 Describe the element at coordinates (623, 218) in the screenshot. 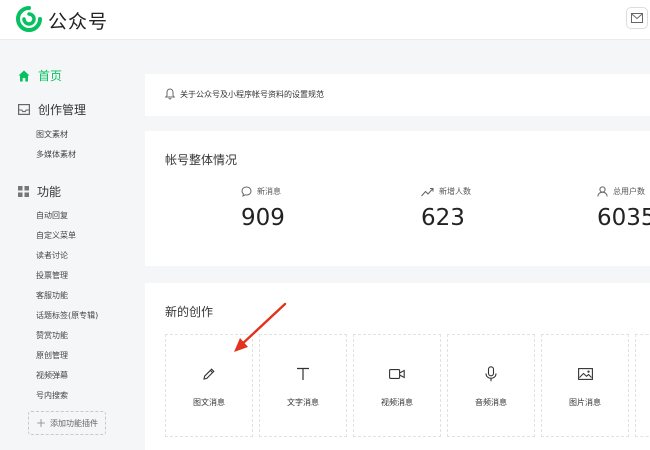

I see `stat-value: 6035` at that location.